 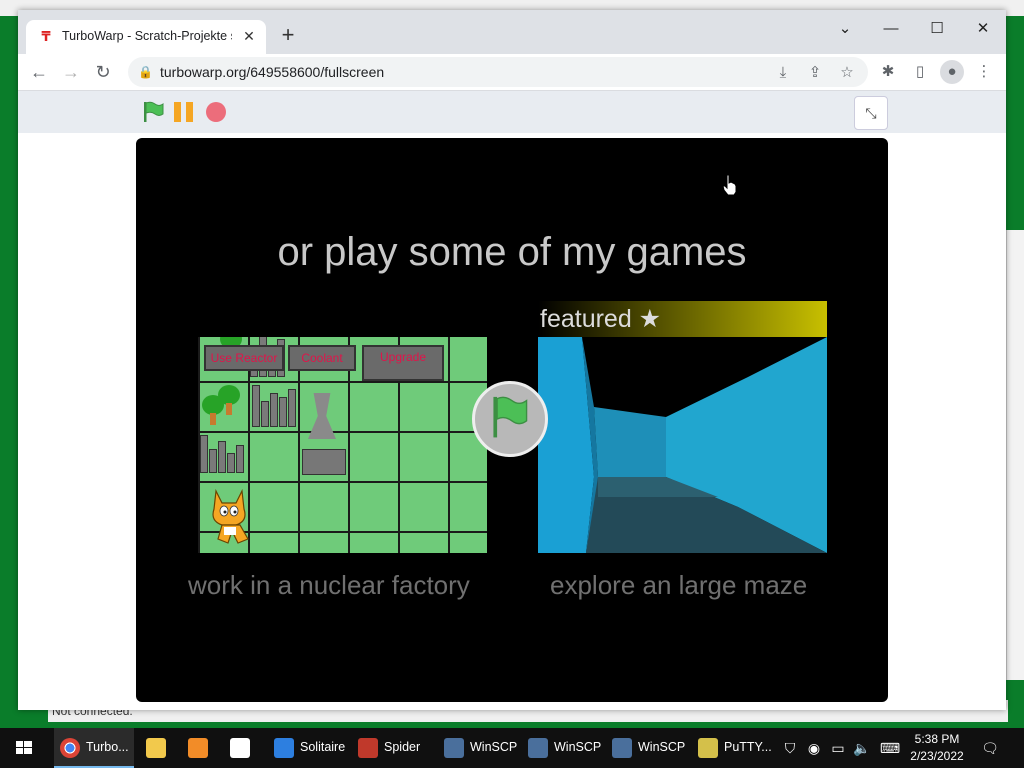 What do you see at coordinates (601, 319) in the screenshot?
I see `featured-label: featured ★` at bounding box center [601, 319].